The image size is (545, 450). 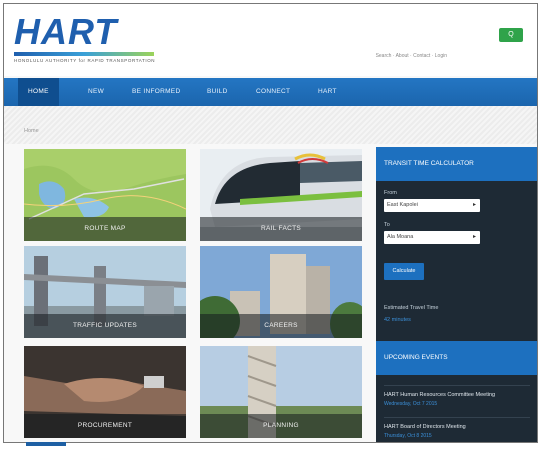 I want to click on event-title: HART Board of Directors Meeting, so click(x=425, y=427).